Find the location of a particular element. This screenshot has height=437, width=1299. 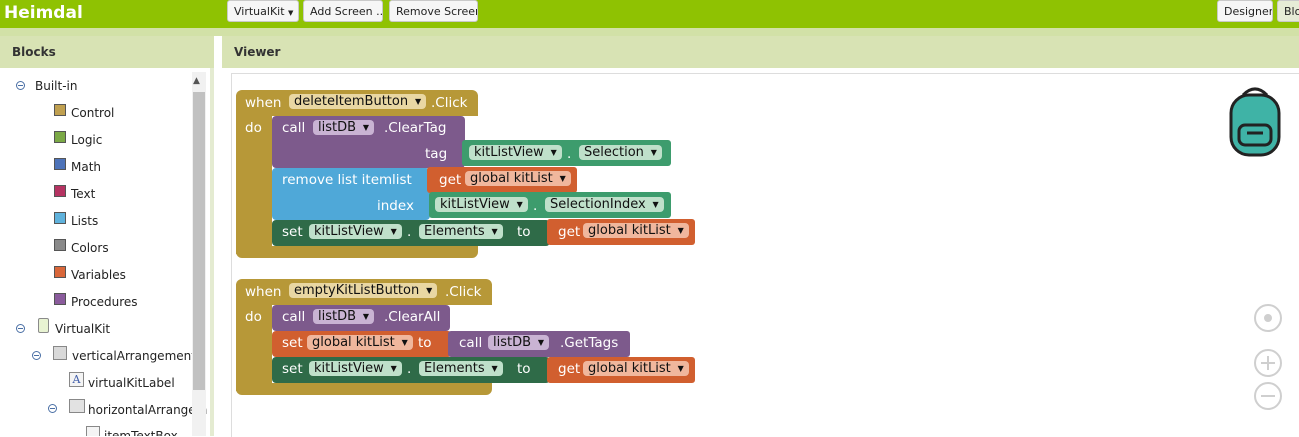

backpack-icon is located at coordinates (1255, 121).